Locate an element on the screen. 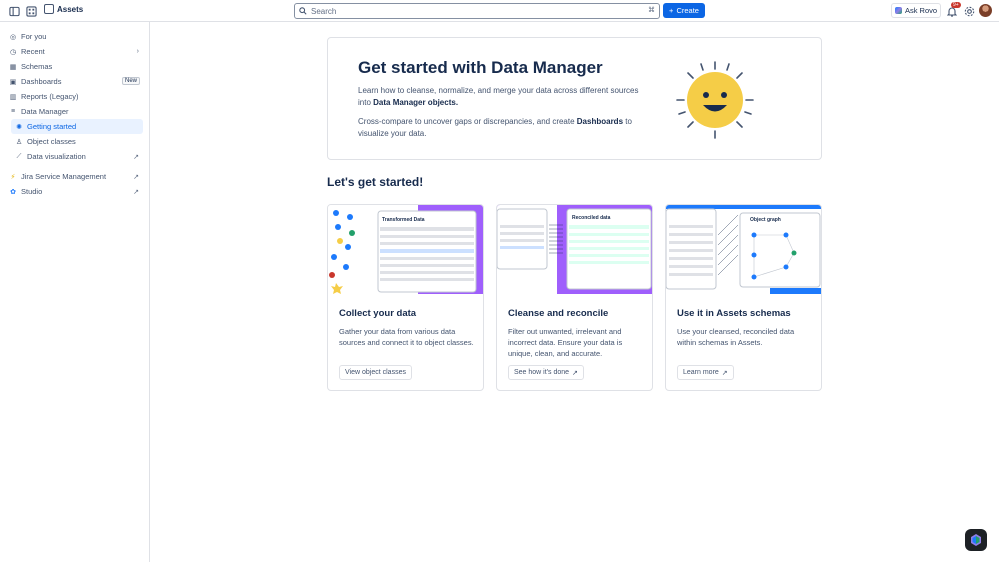 The image size is (999, 562). sidebar-toggle-icon is located at coordinates (14, 11).